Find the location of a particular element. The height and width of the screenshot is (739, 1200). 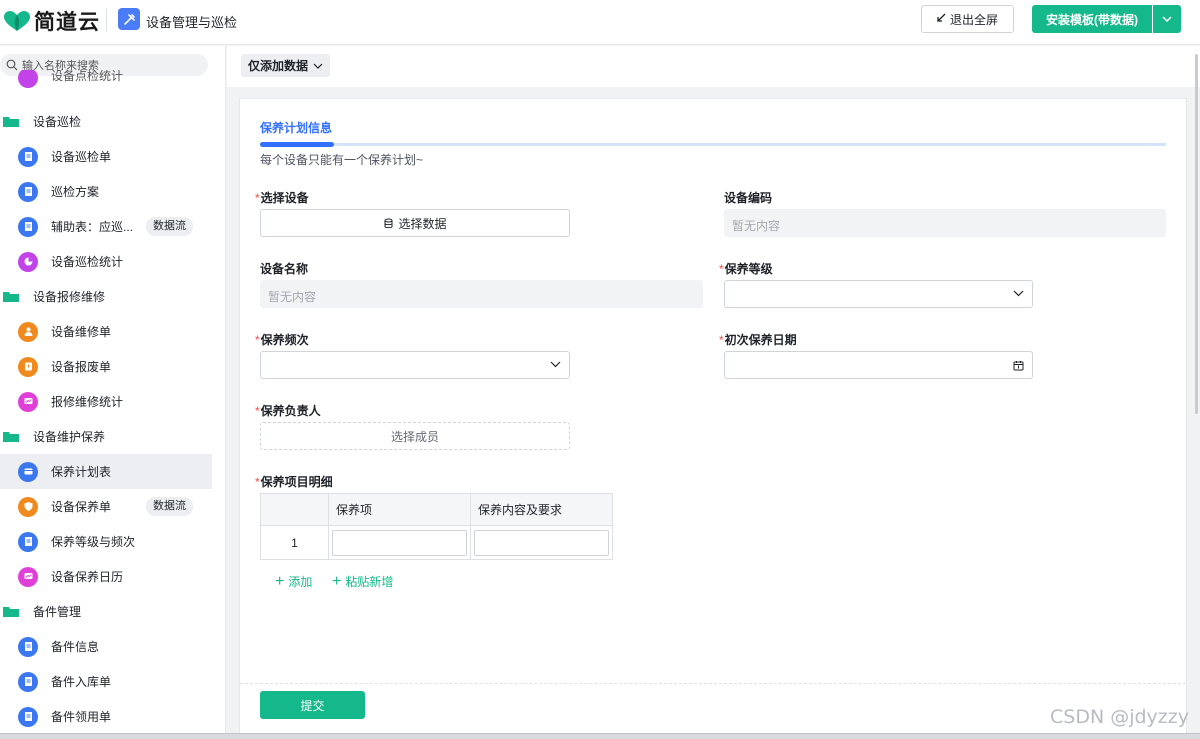

paste-add-button: + 粘贴新增 is located at coordinates (362, 581).